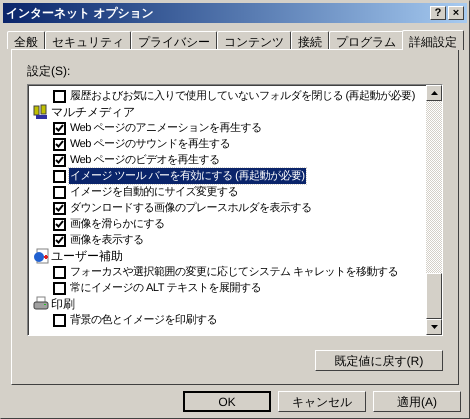 The height and width of the screenshot is (419, 470). What do you see at coordinates (49, 71) in the screenshot?
I see `settings-label: 設定(S):` at bounding box center [49, 71].